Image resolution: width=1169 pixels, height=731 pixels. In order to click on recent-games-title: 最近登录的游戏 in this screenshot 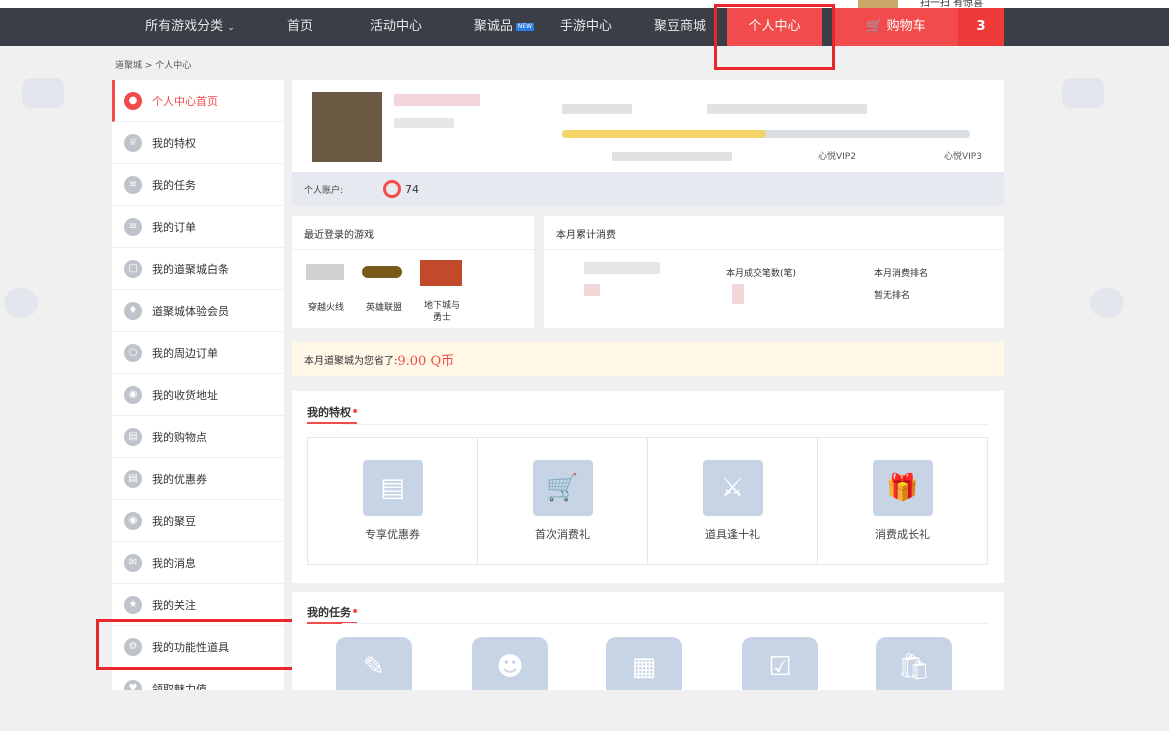, I will do `click(413, 233)`.